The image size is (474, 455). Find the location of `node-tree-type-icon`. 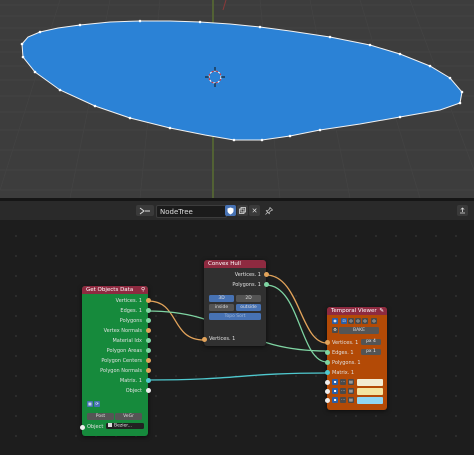

node-tree-type-icon is located at coordinates (145, 210).